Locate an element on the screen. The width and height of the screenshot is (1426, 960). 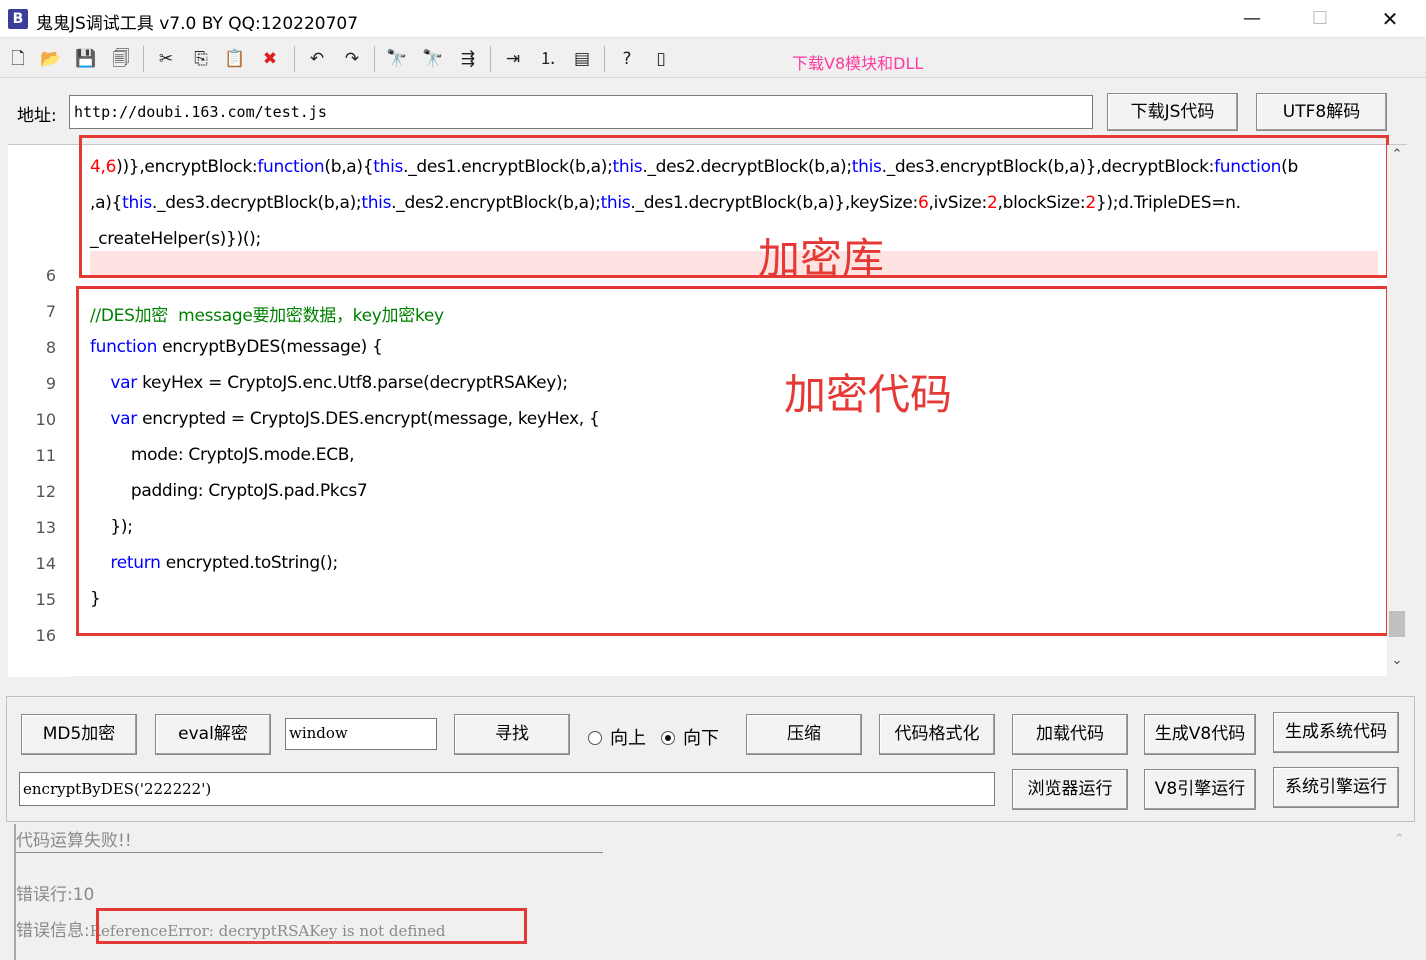
line-number: 6 is located at coordinates (50, 275).